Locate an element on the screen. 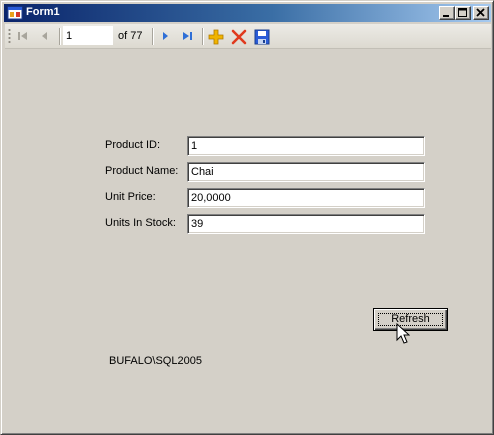  close-button is located at coordinates (481, 13).